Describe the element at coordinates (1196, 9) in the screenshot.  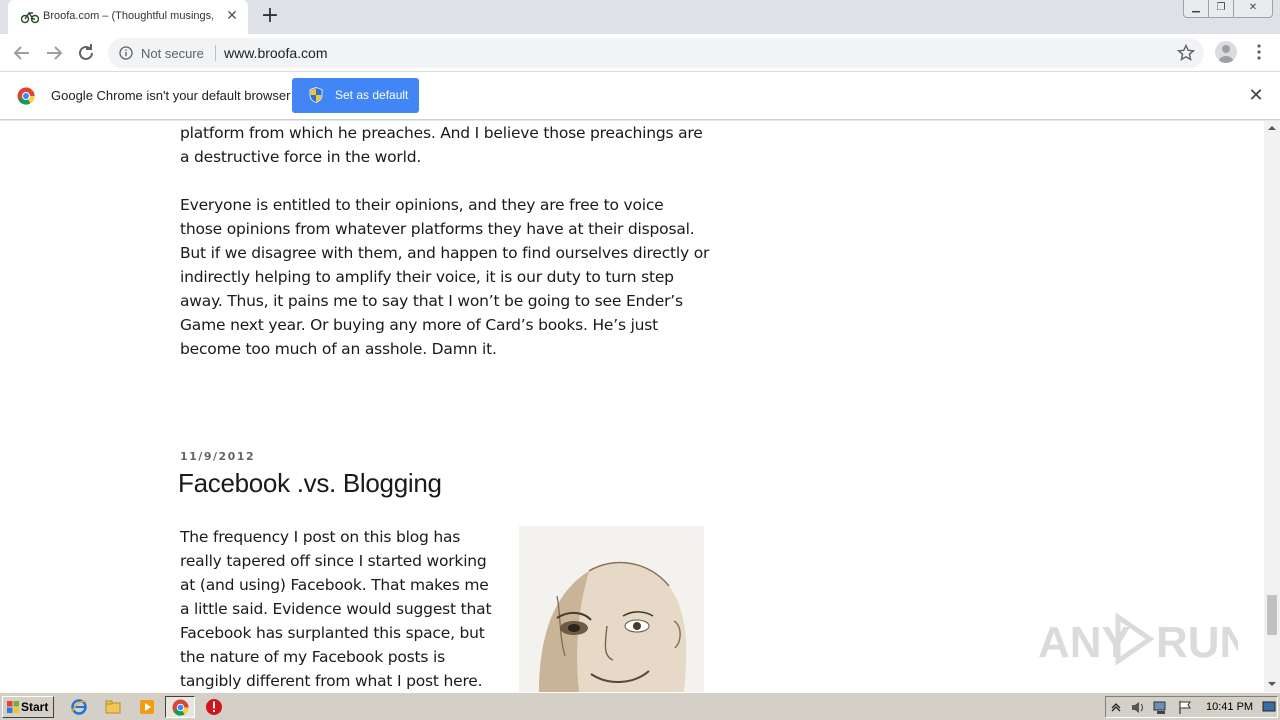
I see `minimize-button: ▁` at that location.